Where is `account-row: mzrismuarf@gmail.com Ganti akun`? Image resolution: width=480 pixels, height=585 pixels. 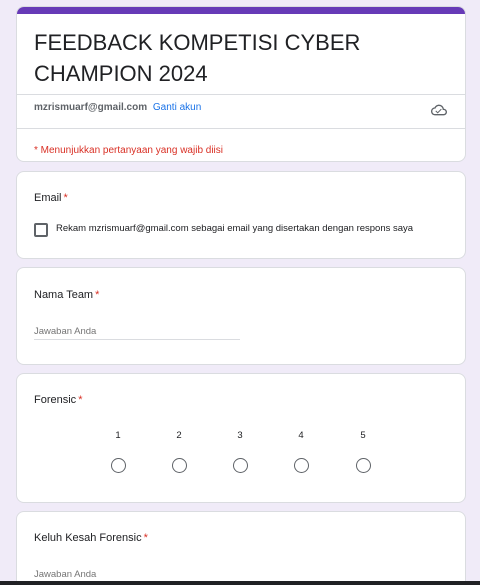 account-row: mzrismuarf@gmail.com Ganti akun is located at coordinates (117, 107).